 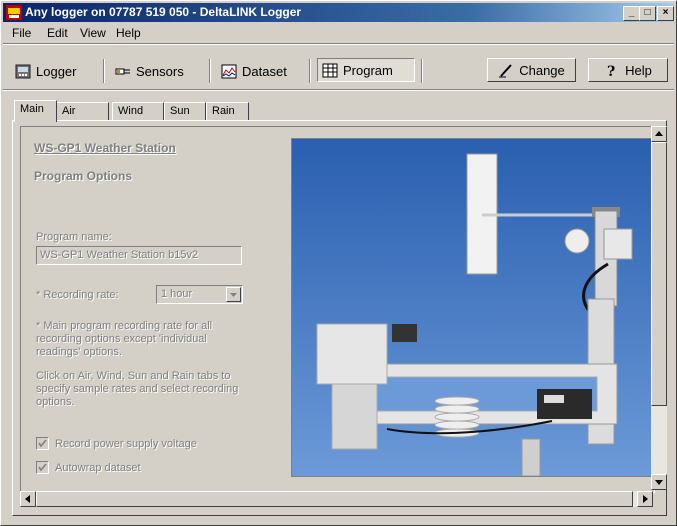 What do you see at coordinates (126, 443) in the screenshot?
I see `record-power-label: Record power supply voltage` at bounding box center [126, 443].